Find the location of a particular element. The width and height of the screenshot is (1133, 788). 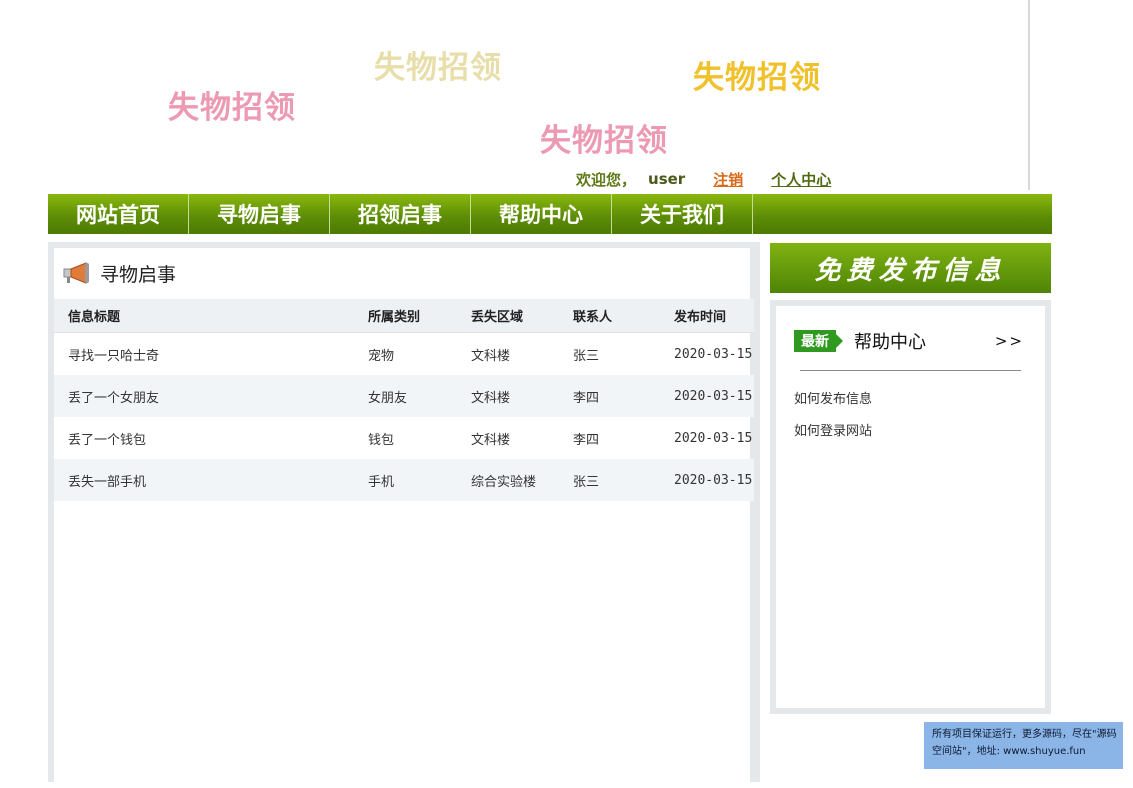

help-center-panel: 最新 帮助中心 >> 如何发布信息 如何登录网站 is located at coordinates (910, 507).